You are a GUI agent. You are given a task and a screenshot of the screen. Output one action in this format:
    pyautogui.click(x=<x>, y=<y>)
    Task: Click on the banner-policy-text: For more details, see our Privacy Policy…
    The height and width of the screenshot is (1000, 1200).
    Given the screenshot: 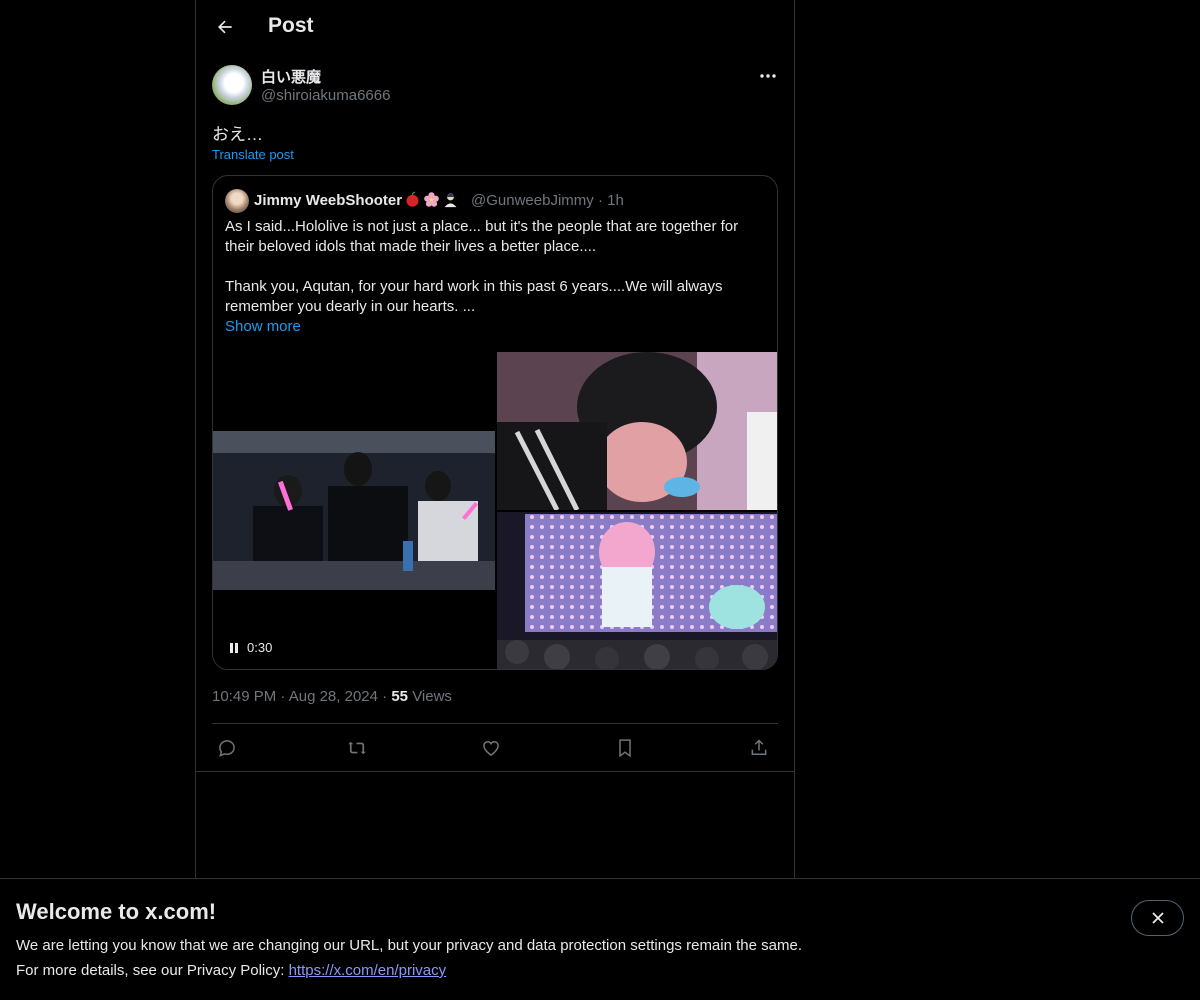 What is the action you would take?
    pyautogui.click(x=152, y=970)
    